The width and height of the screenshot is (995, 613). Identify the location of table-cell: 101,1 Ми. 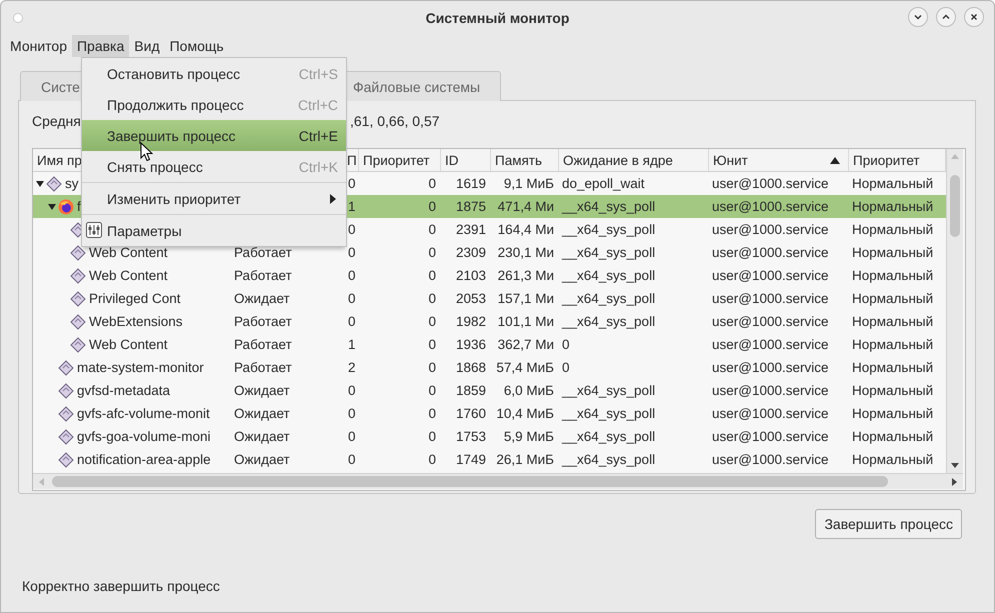
(526, 321).